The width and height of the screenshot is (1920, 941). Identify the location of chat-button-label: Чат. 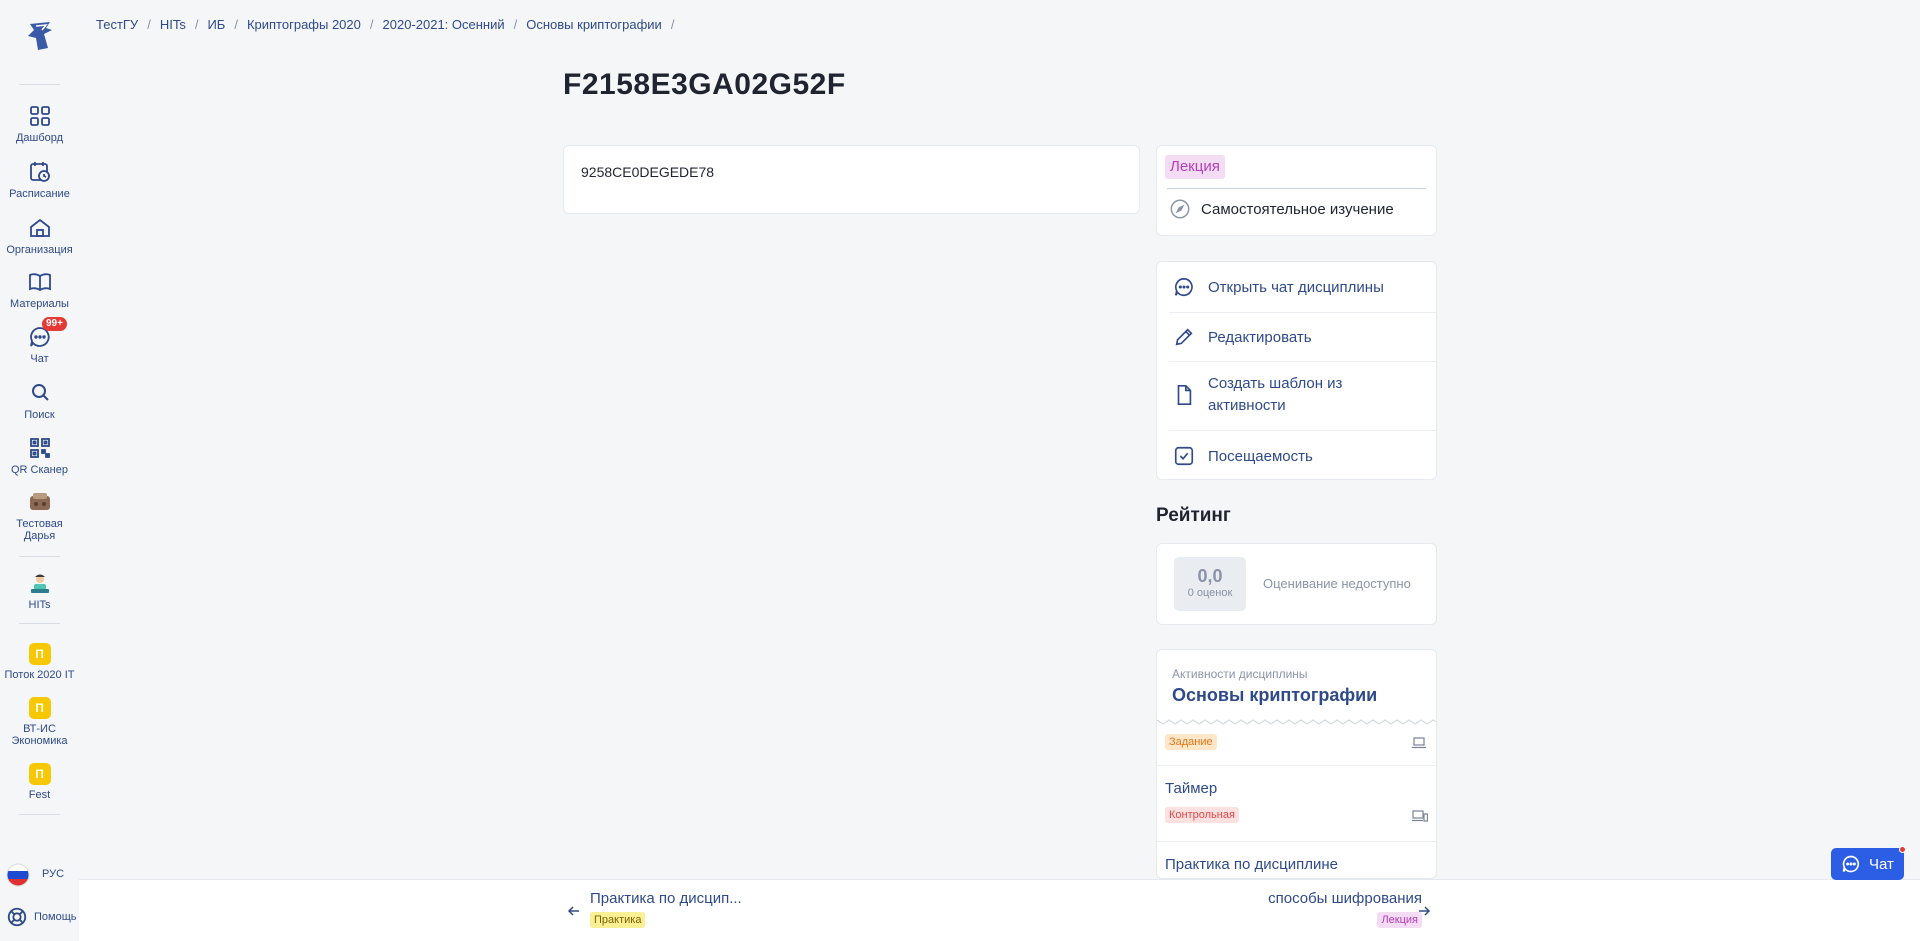
(1881, 864).